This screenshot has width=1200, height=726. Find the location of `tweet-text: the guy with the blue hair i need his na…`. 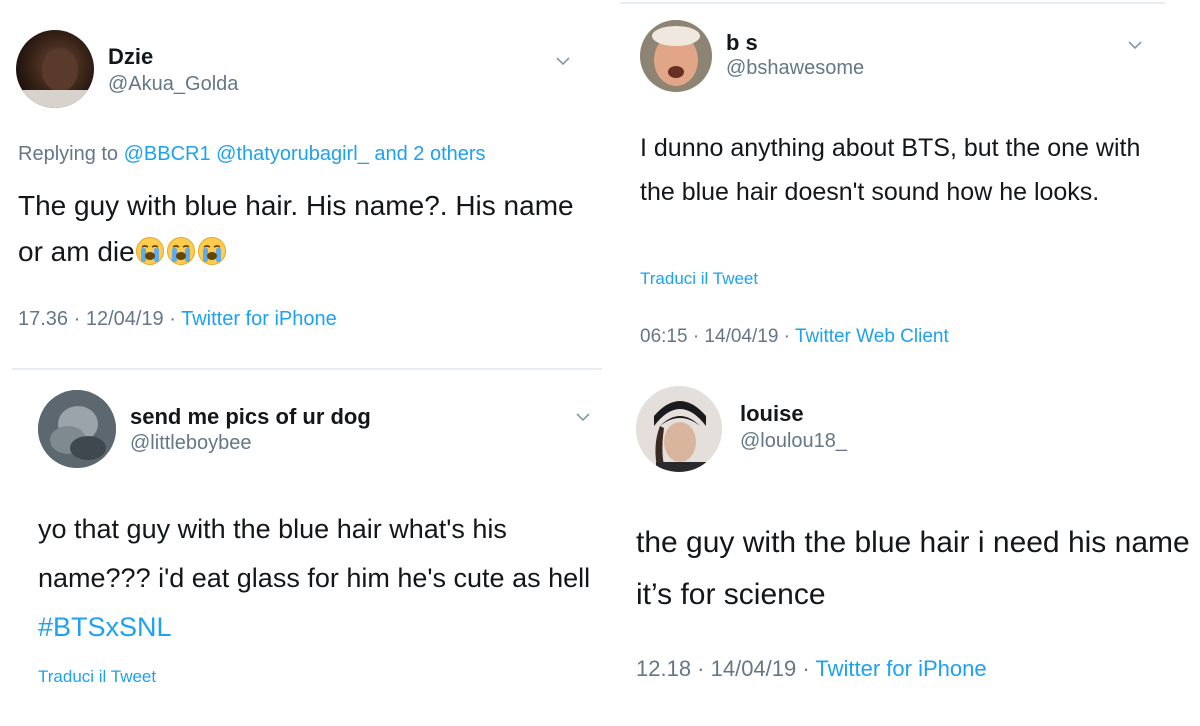

tweet-text: the guy with the blue hair i need his na… is located at coordinates (913, 568).